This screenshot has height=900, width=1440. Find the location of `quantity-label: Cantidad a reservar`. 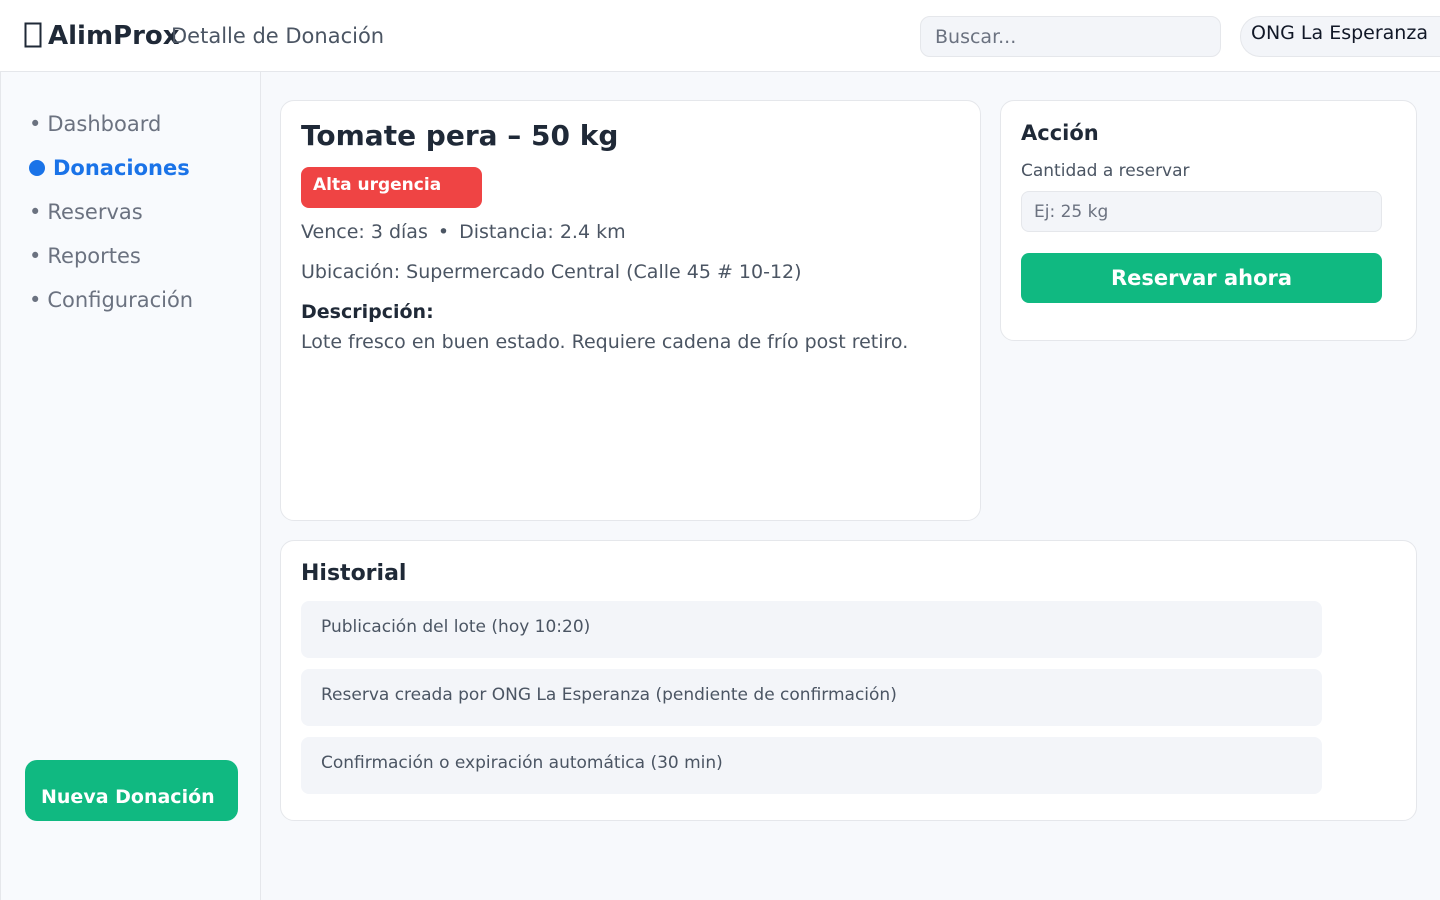

quantity-label: Cantidad a reservar is located at coordinates (1105, 171).